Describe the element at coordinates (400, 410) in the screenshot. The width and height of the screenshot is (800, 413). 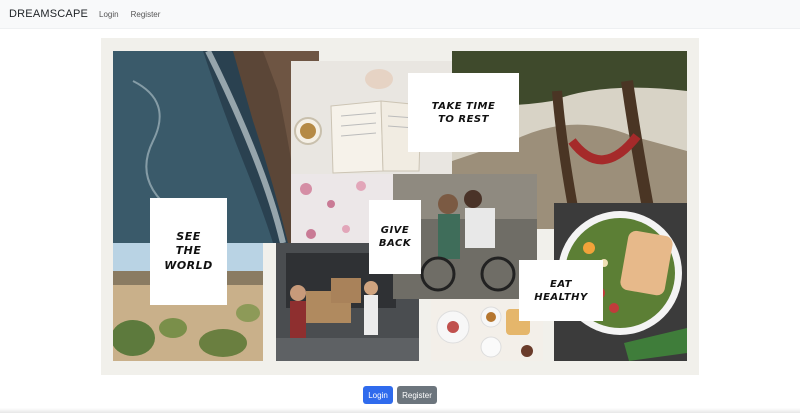
I see `bottom-divider` at that location.